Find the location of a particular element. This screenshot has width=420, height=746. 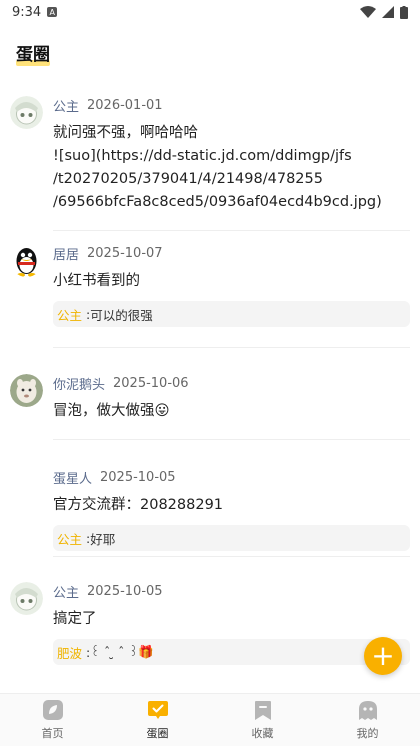

post-item: 你泥鹅头 2025-10-06 冒泡，做大做强😛 is located at coordinates (210, 394).